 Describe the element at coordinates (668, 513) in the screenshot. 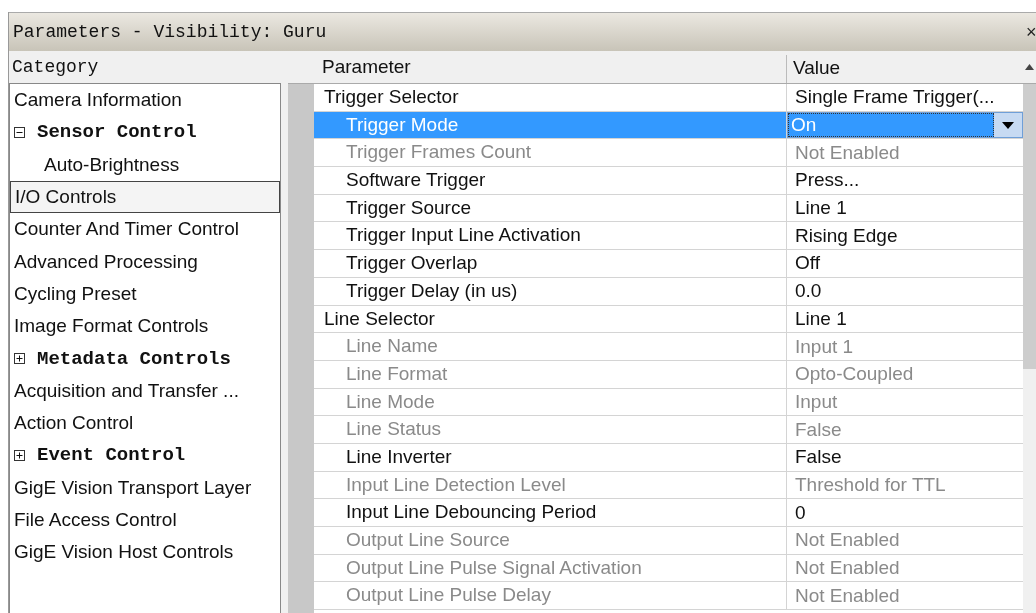

I see `parameter-row: Input Line Debouncing Period 0` at that location.